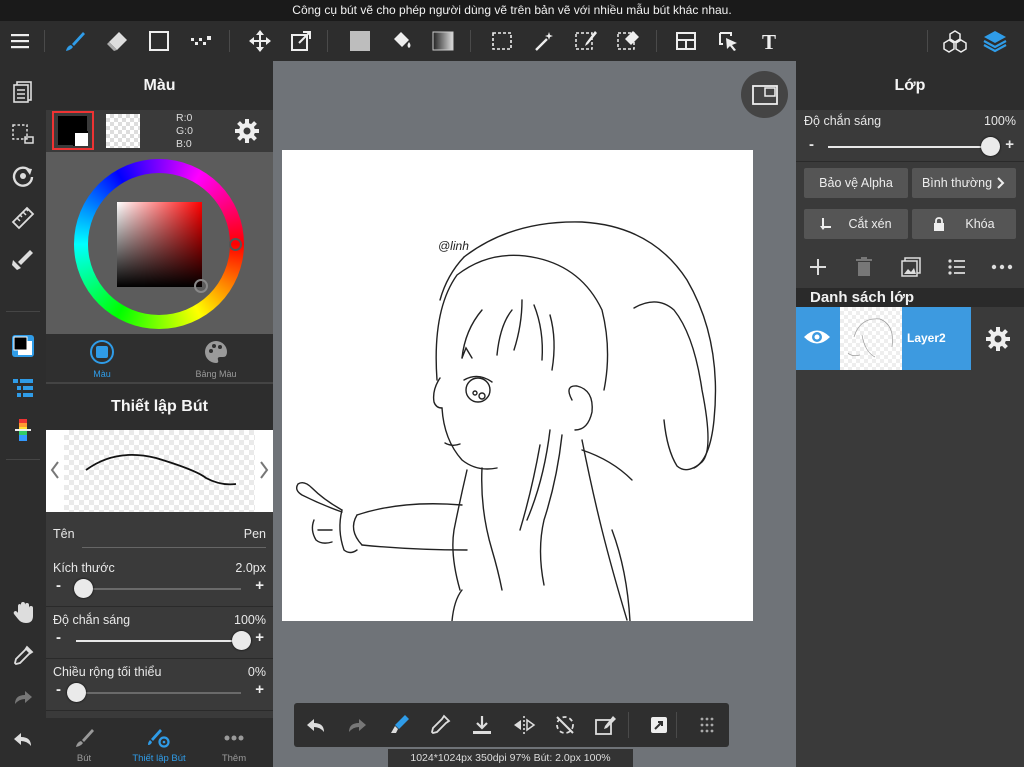 Image resolution: width=1024 pixels, height=767 pixels. Describe the element at coordinates (864, 267) in the screenshot. I see `delete-layer-icon` at that location.